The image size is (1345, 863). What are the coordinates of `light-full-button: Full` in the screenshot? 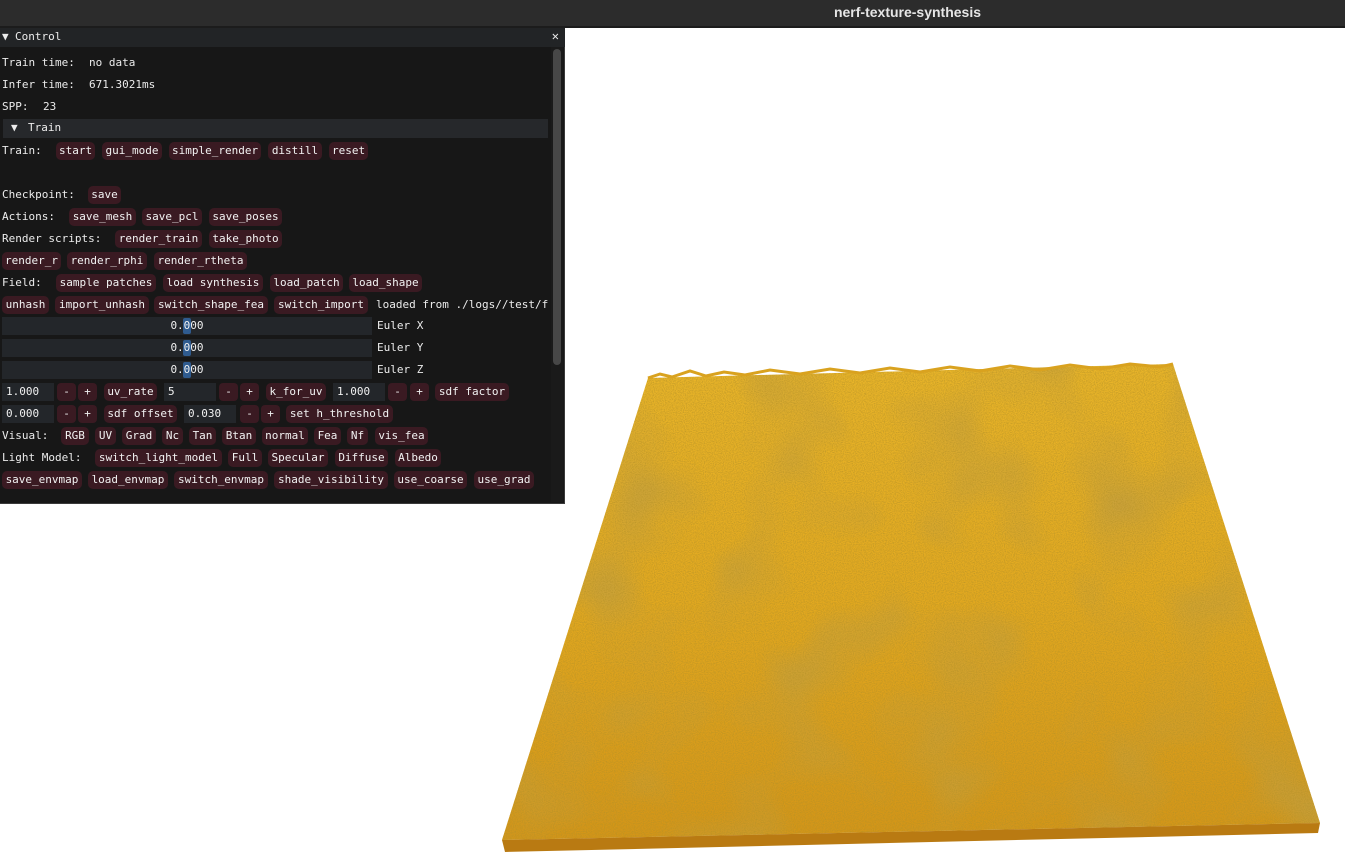 It's located at (245, 458).